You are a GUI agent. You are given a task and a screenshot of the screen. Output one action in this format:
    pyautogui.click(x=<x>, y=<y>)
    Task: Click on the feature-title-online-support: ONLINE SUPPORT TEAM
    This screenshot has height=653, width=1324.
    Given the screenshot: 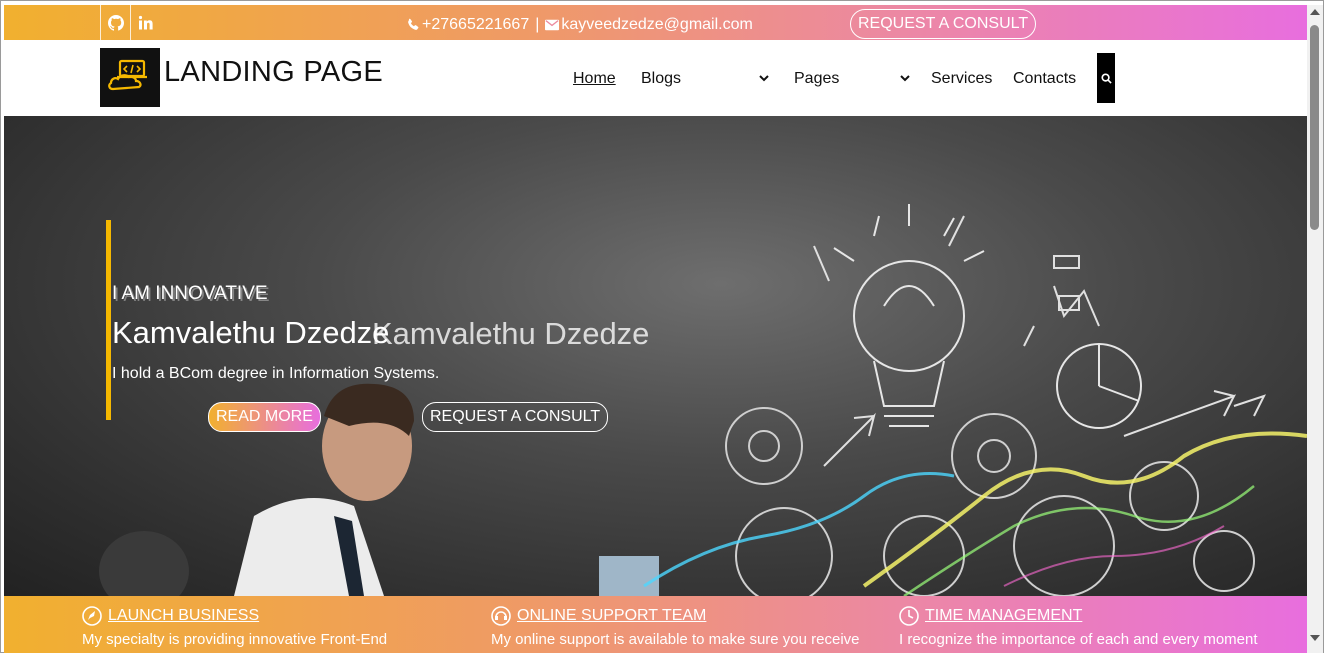 What is the action you would take?
    pyautogui.click(x=611, y=616)
    